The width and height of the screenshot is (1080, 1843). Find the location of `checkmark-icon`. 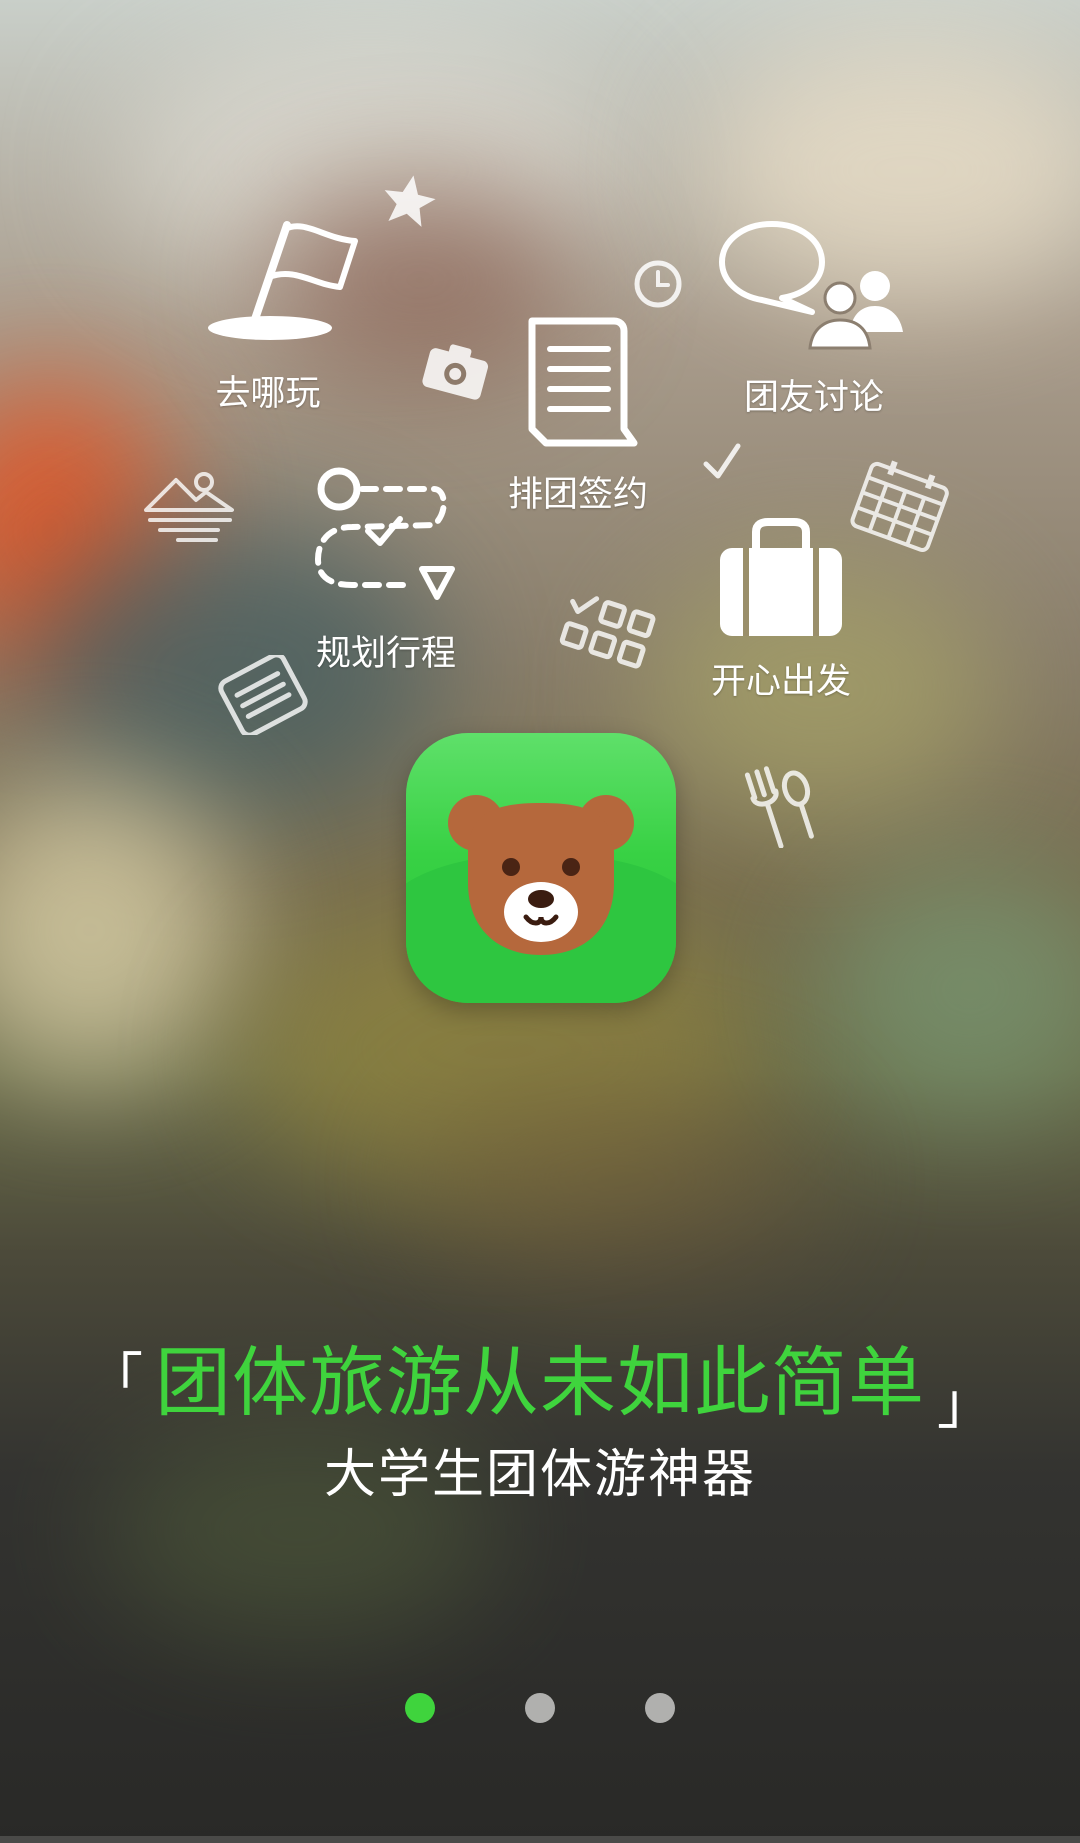

checkmark-icon is located at coordinates (722, 461).